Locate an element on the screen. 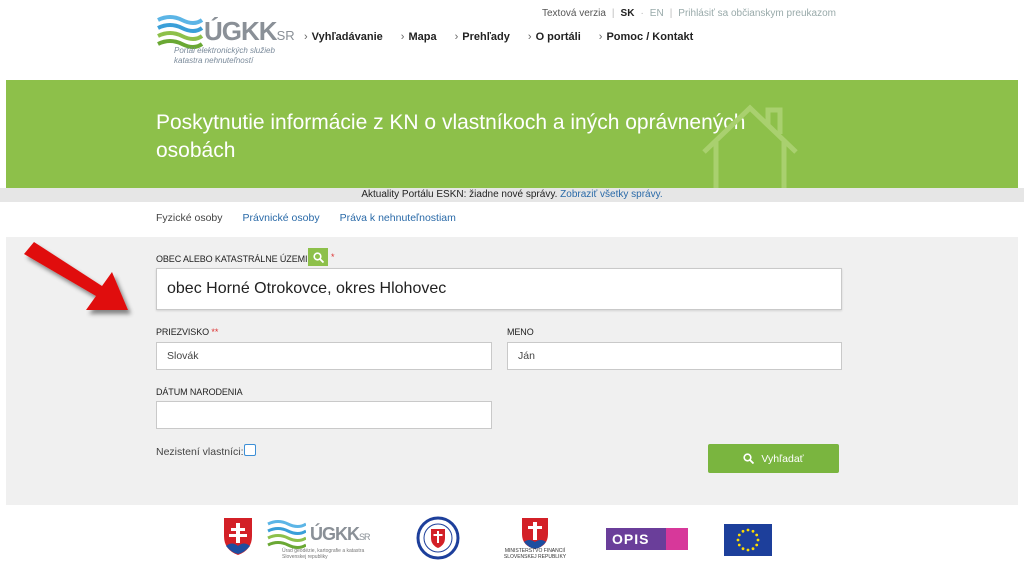  ugkk-footer-waves-icon is located at coordinates (286, 534).